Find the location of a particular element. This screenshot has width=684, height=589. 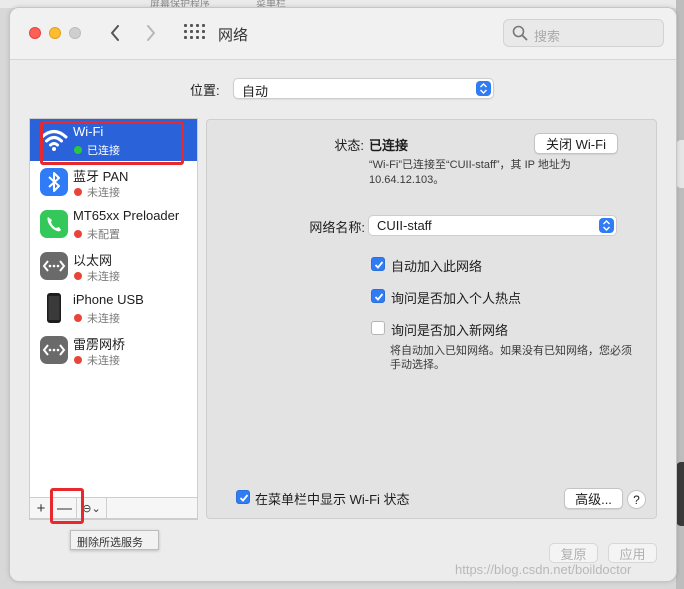

search-field: 搜索 is located at coordinates (583, 33).